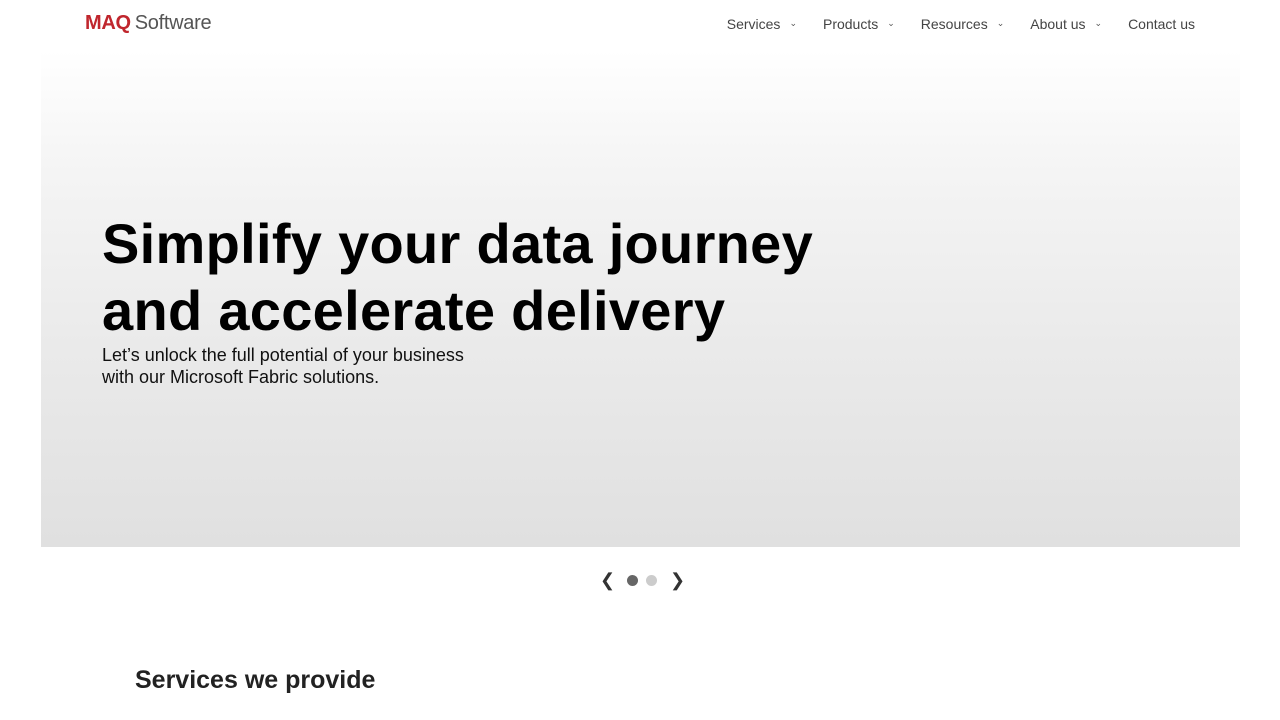  Describe the element at coordinates (458, 243) in the screenshot. I see `hero-title-line1: Simplify your data journey` at that location.